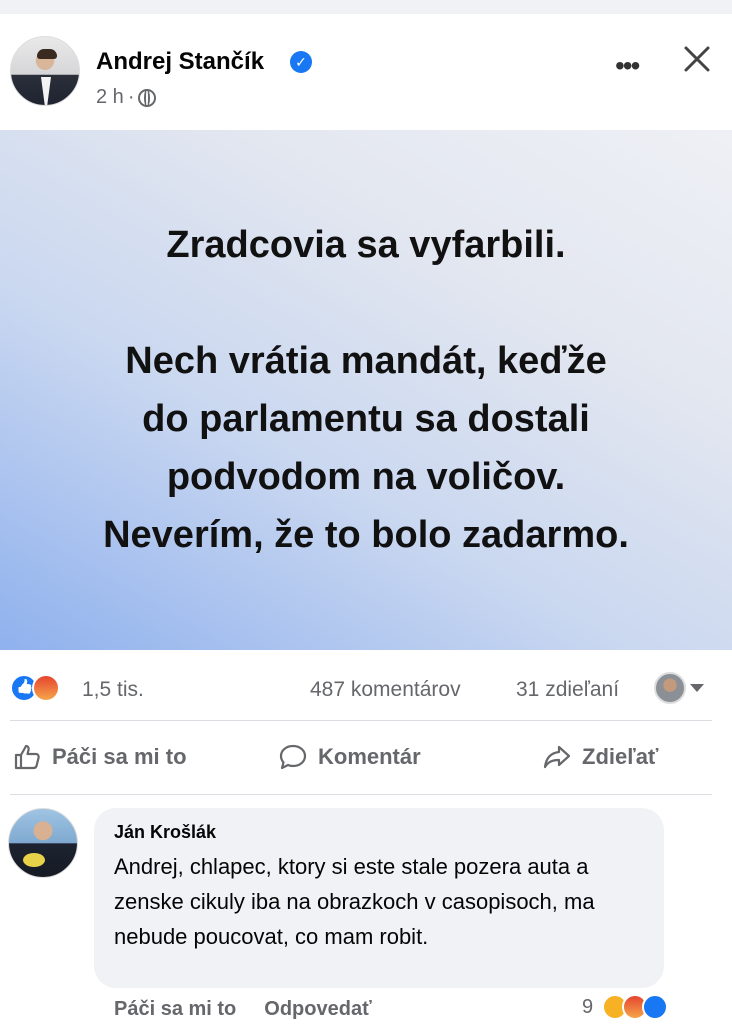 This screenshot has height=1024, width=732. I want to click on top-strip, so click(366, 7).